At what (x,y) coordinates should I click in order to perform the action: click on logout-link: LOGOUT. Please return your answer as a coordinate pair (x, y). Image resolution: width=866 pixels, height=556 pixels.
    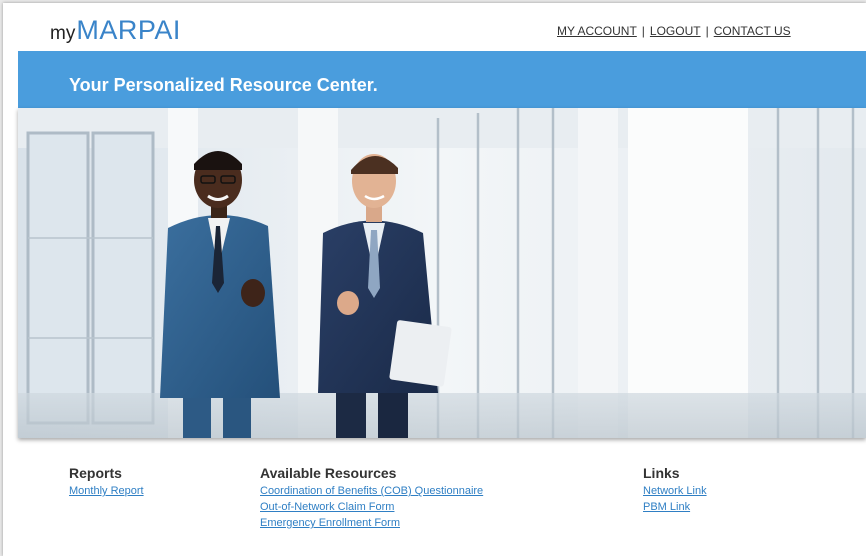
    Looking at the image, I should click on (675, 31).